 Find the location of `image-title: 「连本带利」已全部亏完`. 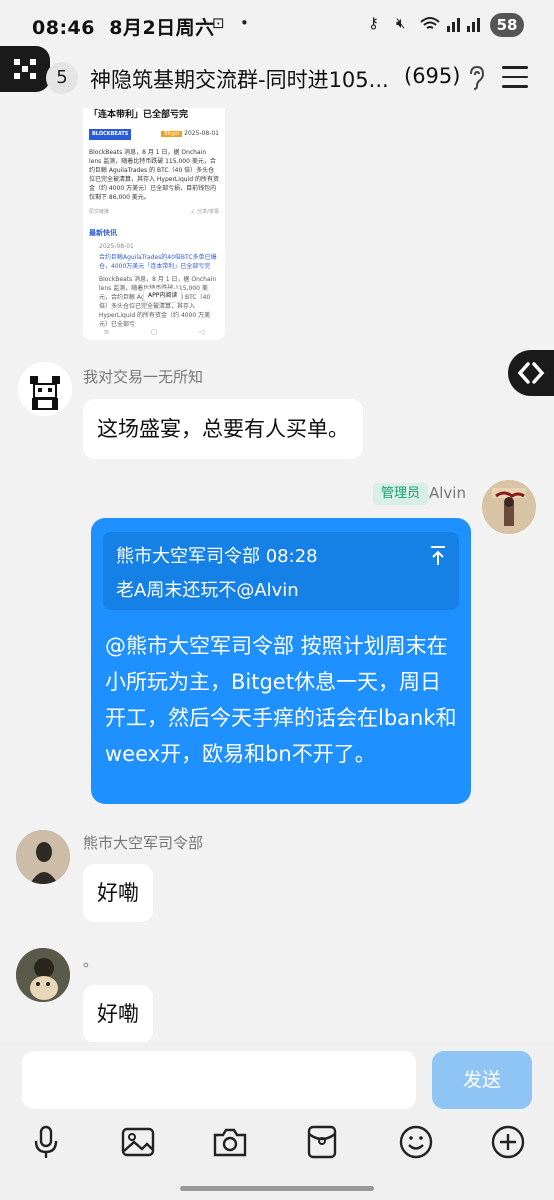

image-title: 「连本带利」已全部亏完 is located at coordinates (139, 115).